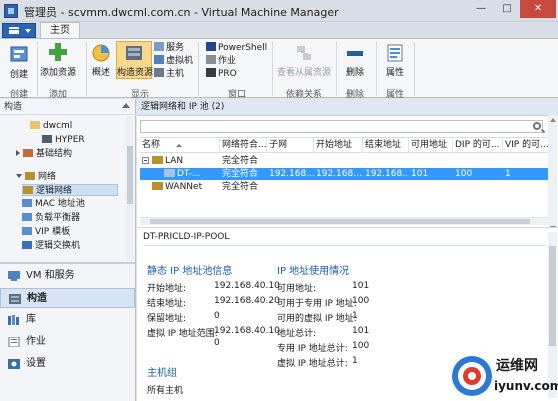 The height and width of the screenshot is (401, 558). I want to click on create-label: 创建, so click(18, 75).